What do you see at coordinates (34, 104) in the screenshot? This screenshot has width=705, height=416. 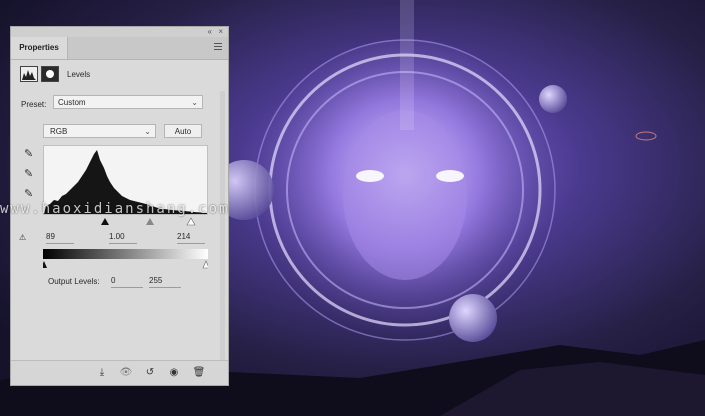 I see `preset-label: Preset:` at bounding box center [34, 104].